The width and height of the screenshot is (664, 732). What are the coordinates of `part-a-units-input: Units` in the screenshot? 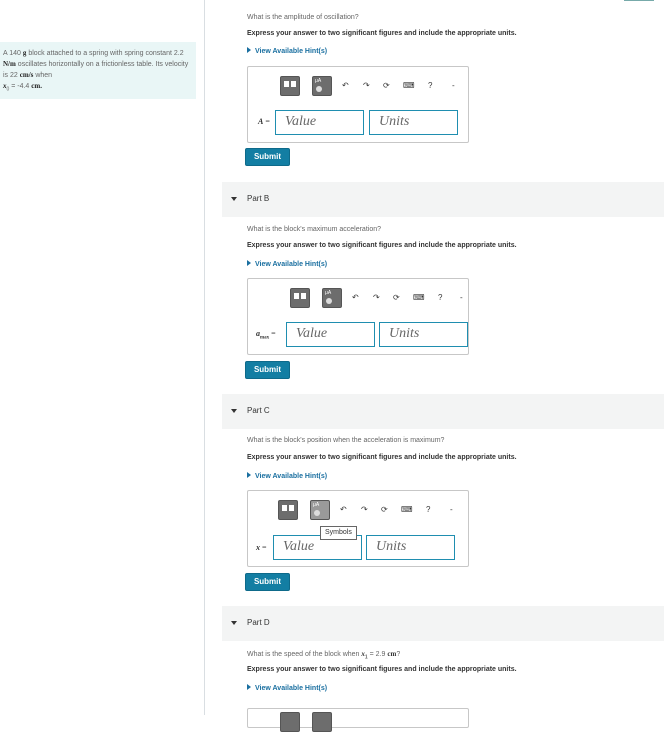 It's located at (413, 122).